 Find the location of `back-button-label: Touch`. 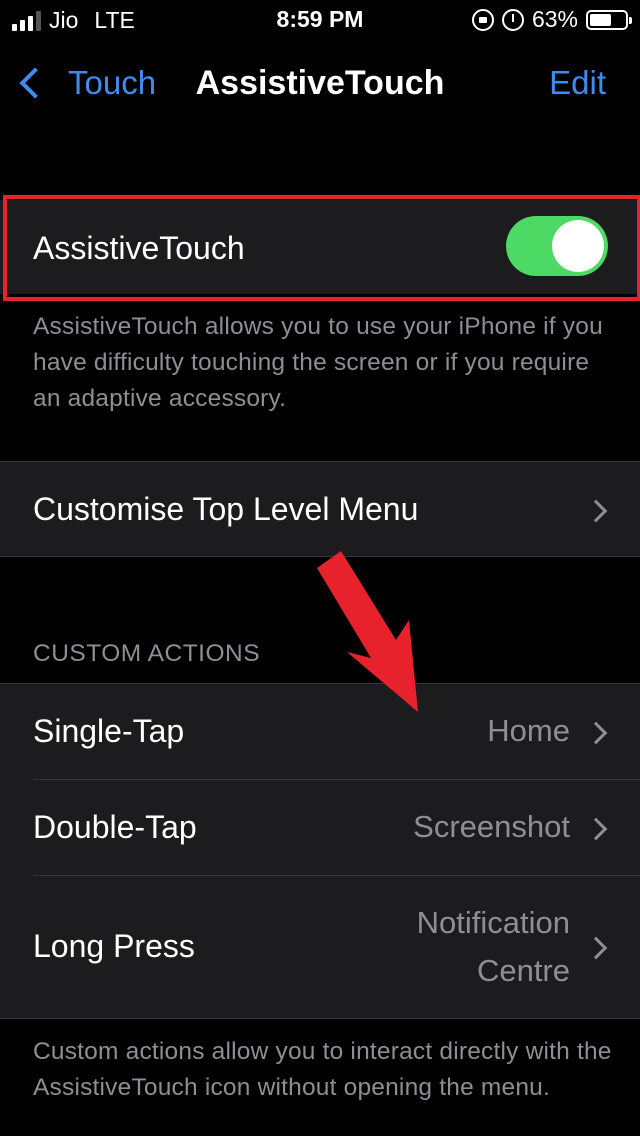

back-button-label: Touch is located at coordinates (112, 82).